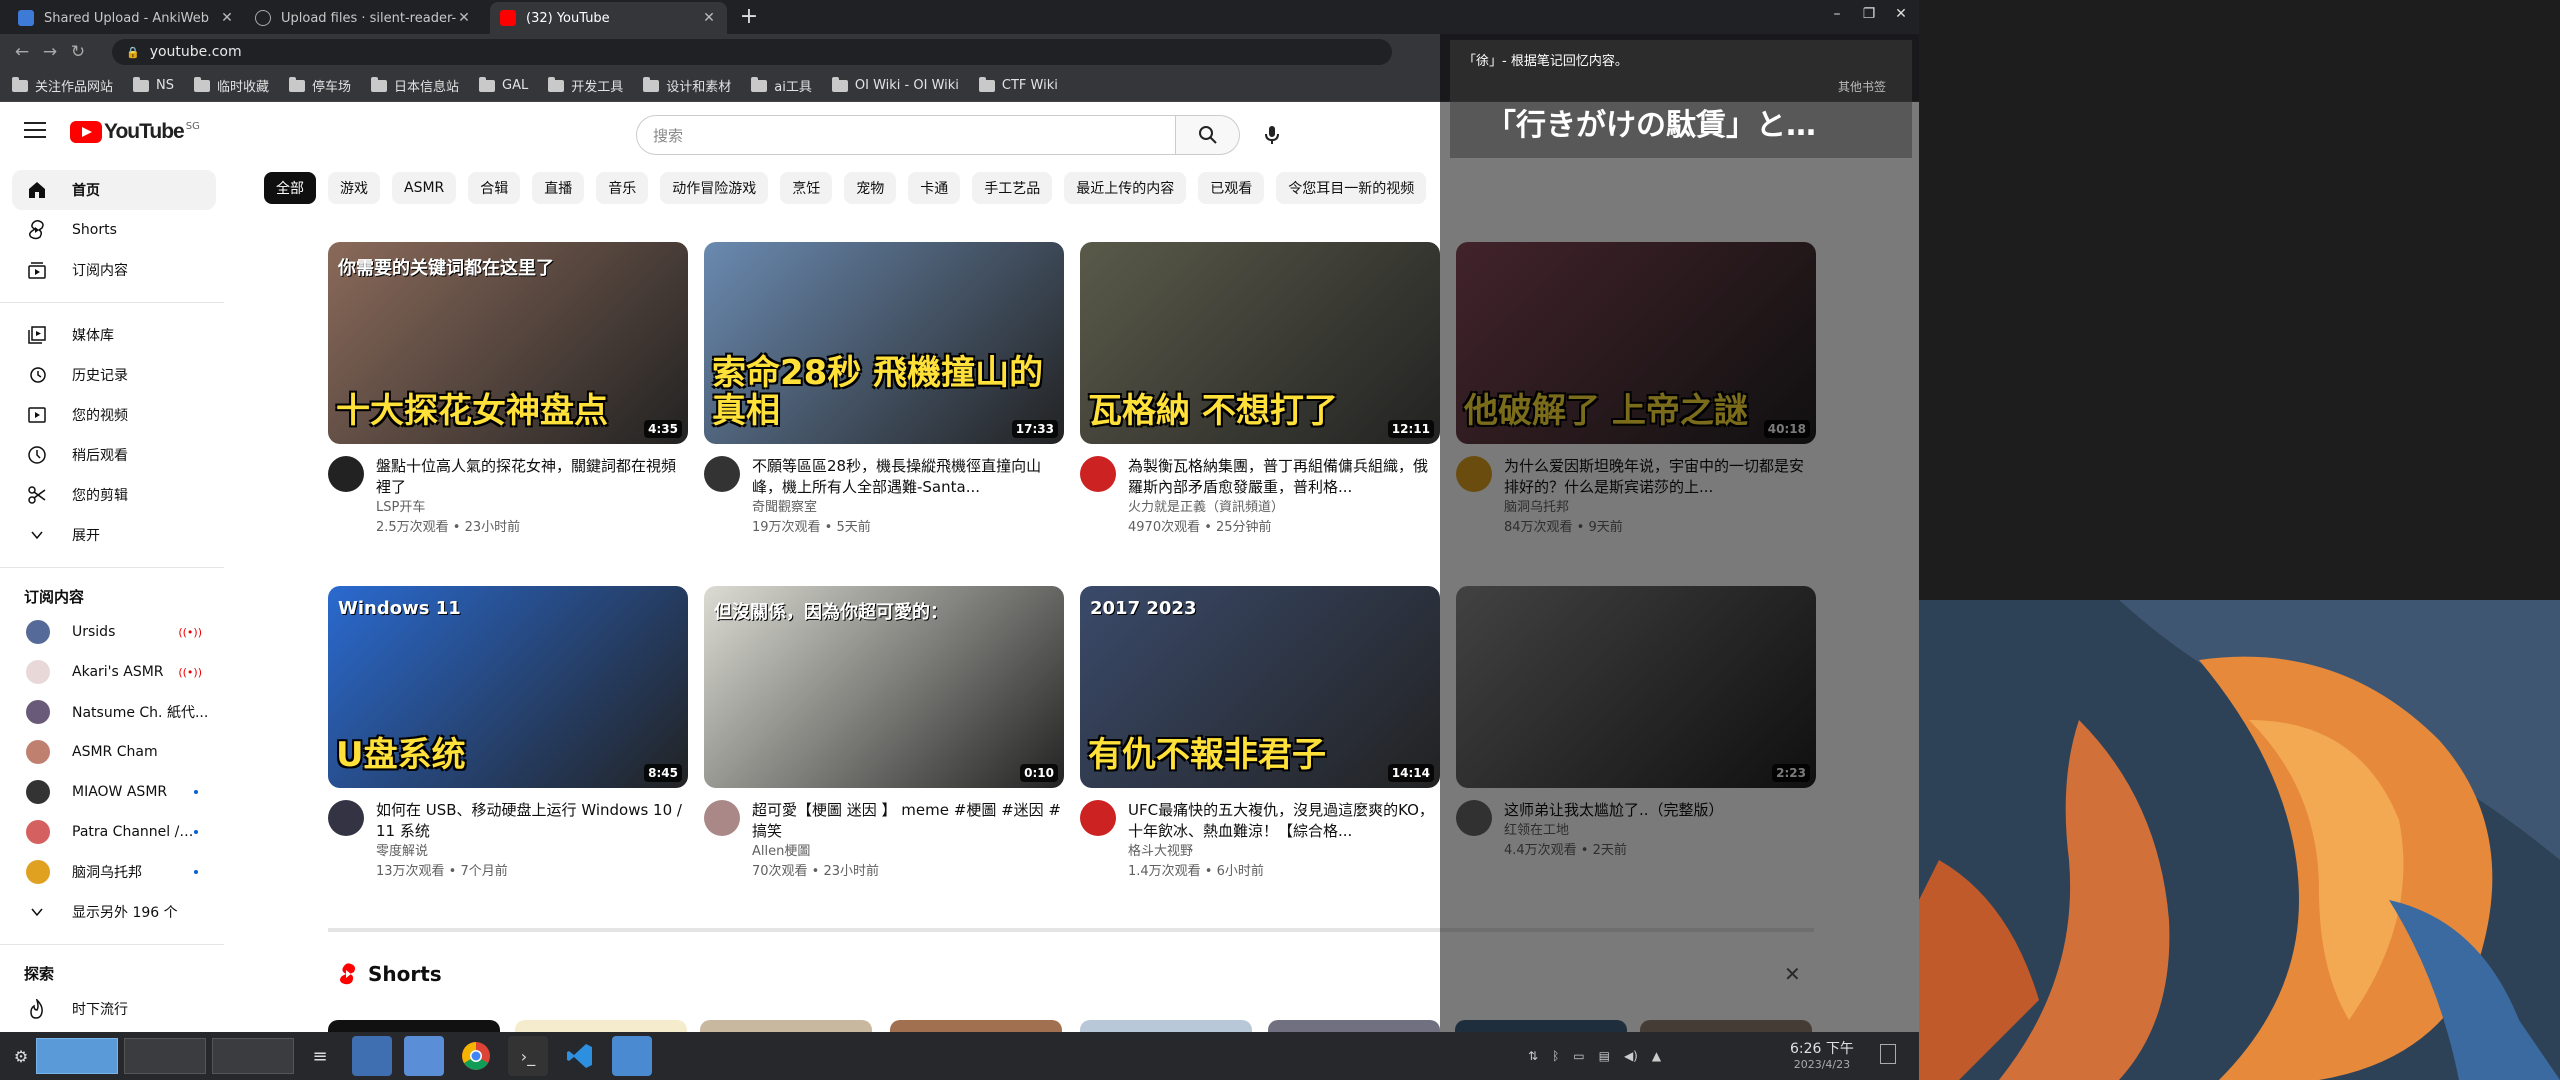 The width and height of the screenshot is (2560, 1080). What do you see at coordinates (363, 18) in the screenshot?
I see `tab-upload-files: Upload files · silent-reader-cn ✕` at bounding box center [363, 18].